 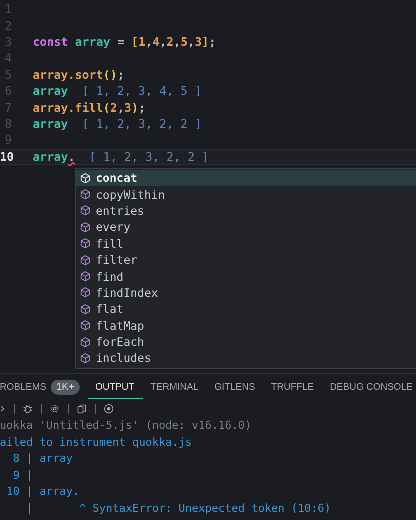 I want to click on output-line: 8 | array, so click(x=43, y=459).